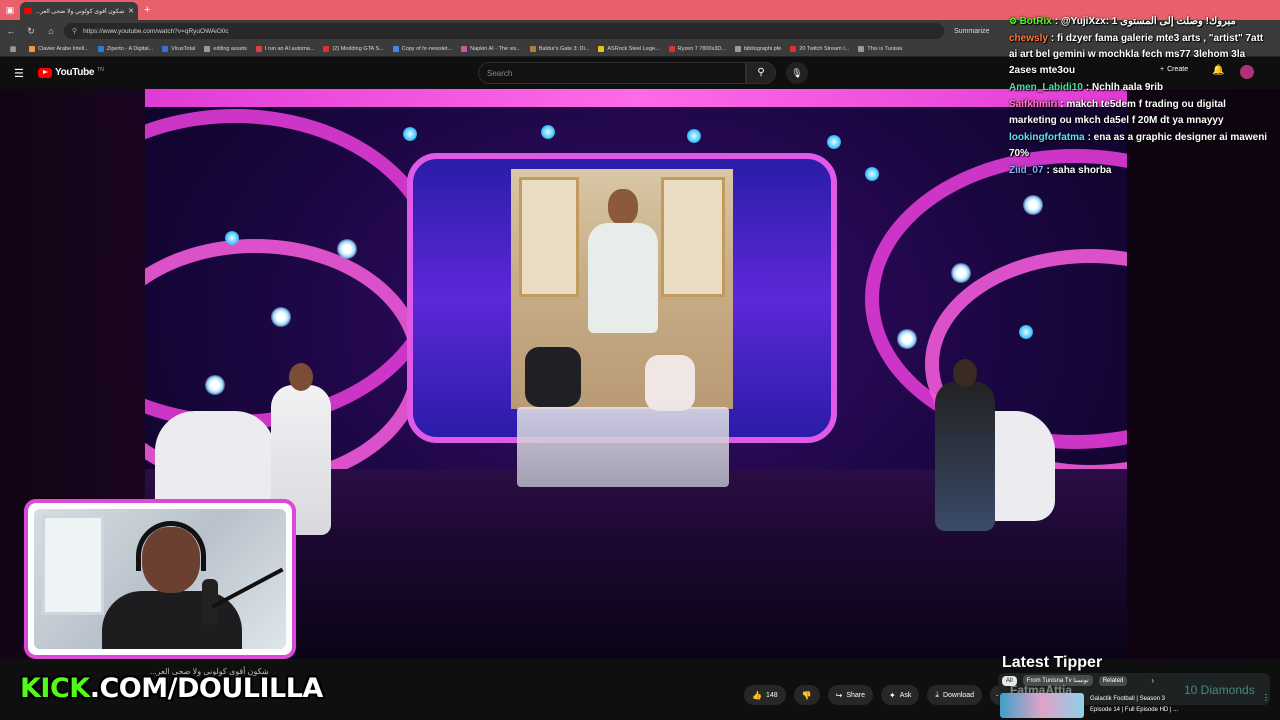 The width and height of the screenshot is (1280, 720). I want to click on sparkle-icon: ✦, so click(892, 695).